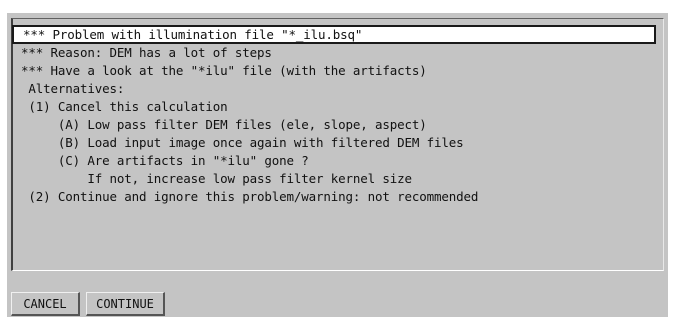  Describe the element at coordinates (73, 88) in the screenshot. I see `message-line-alternatives: Alternatives:` at that location.